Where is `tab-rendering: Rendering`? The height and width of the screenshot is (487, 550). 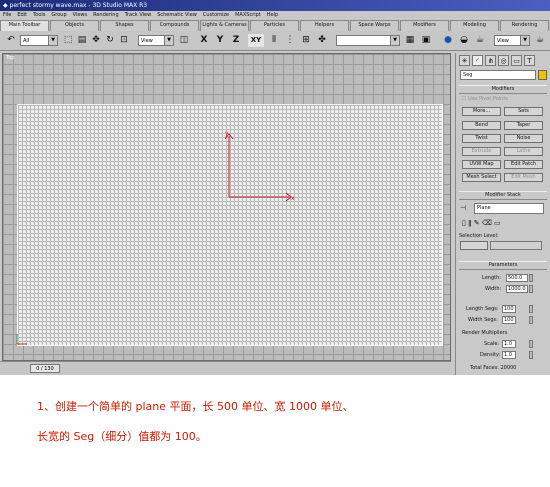
tab-rendering: Rendering is located at coordinates (524, 25).